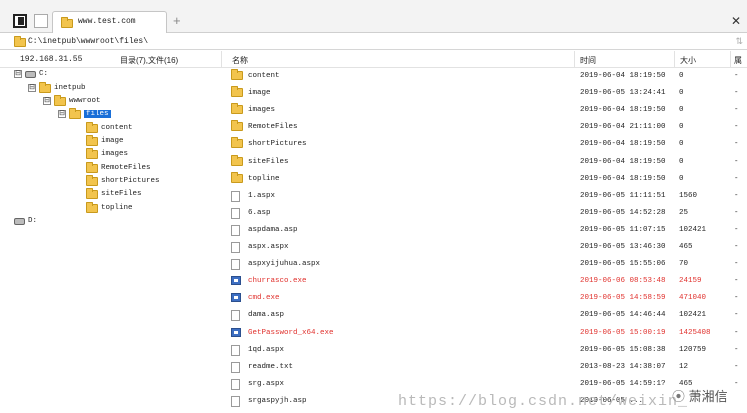  Describe the element at coordinates (25, 221) in the screenshot. I see `tree-node-d: D:` at that location.